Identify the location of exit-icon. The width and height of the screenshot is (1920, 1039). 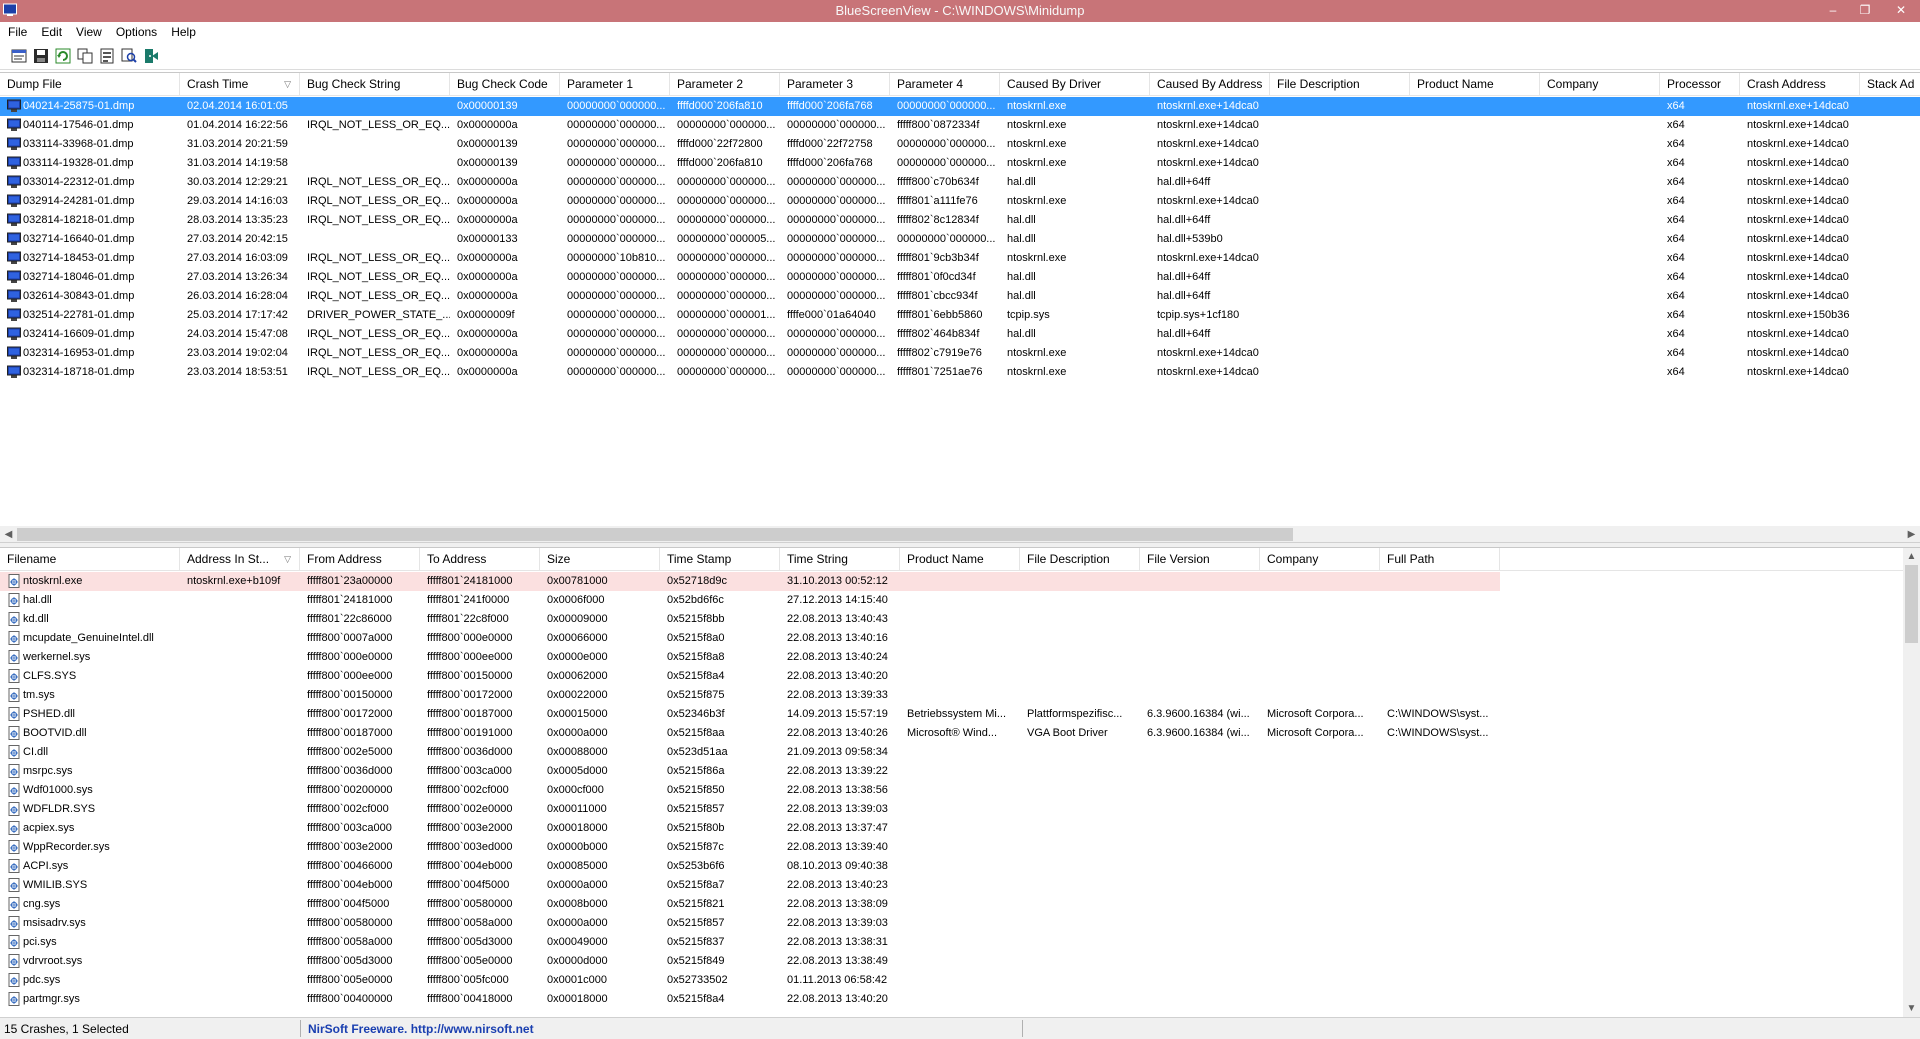
(151, 56).